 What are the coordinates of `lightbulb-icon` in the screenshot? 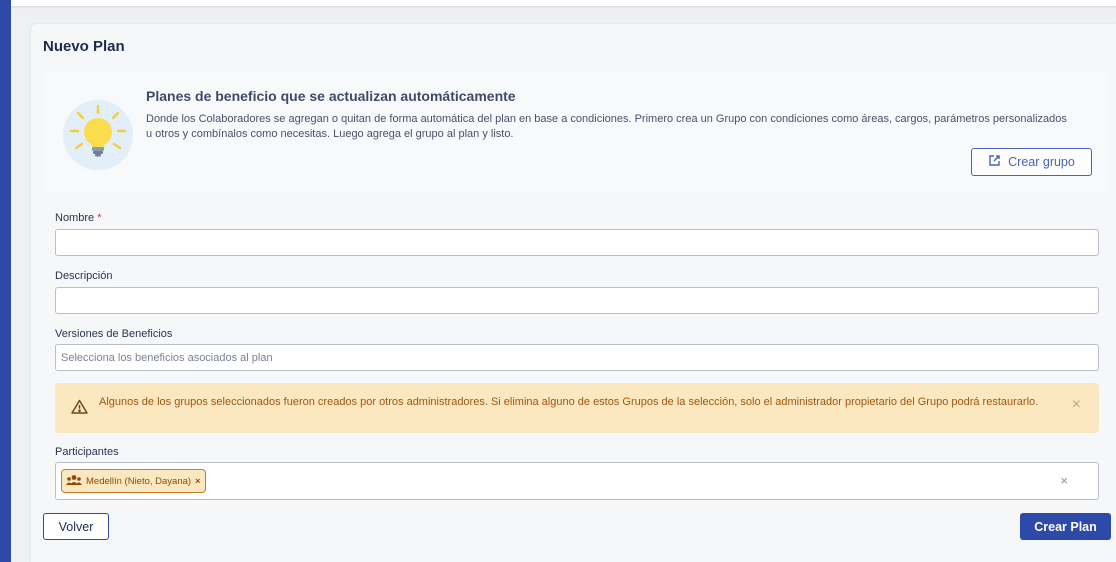 It's located at (98, 135).